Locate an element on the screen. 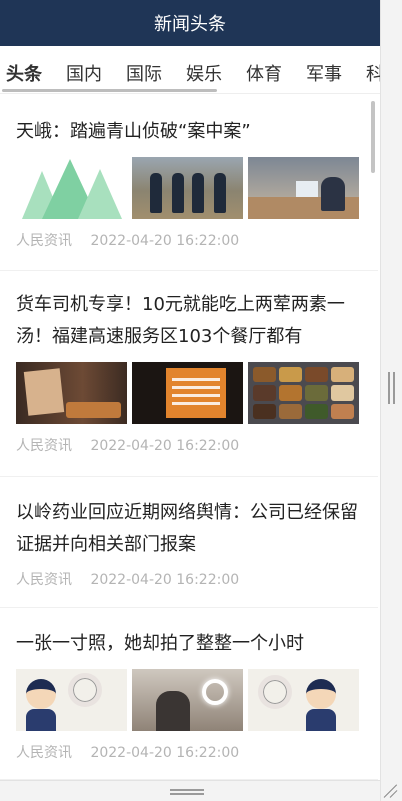  price-board-image is located at coordinates (187, 393).